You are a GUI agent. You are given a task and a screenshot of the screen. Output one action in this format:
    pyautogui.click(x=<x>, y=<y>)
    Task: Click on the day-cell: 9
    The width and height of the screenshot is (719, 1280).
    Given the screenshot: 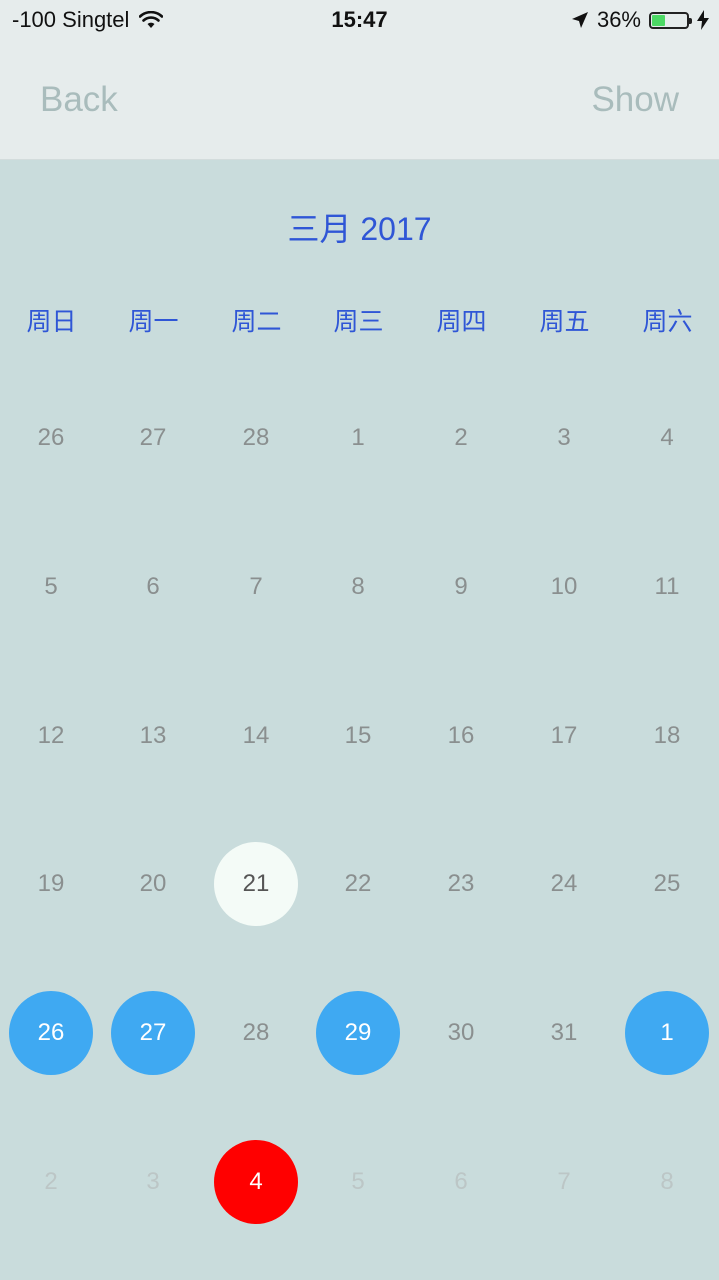 What is the action you would take?
    pyautogui.click(x=461, y=587)
    